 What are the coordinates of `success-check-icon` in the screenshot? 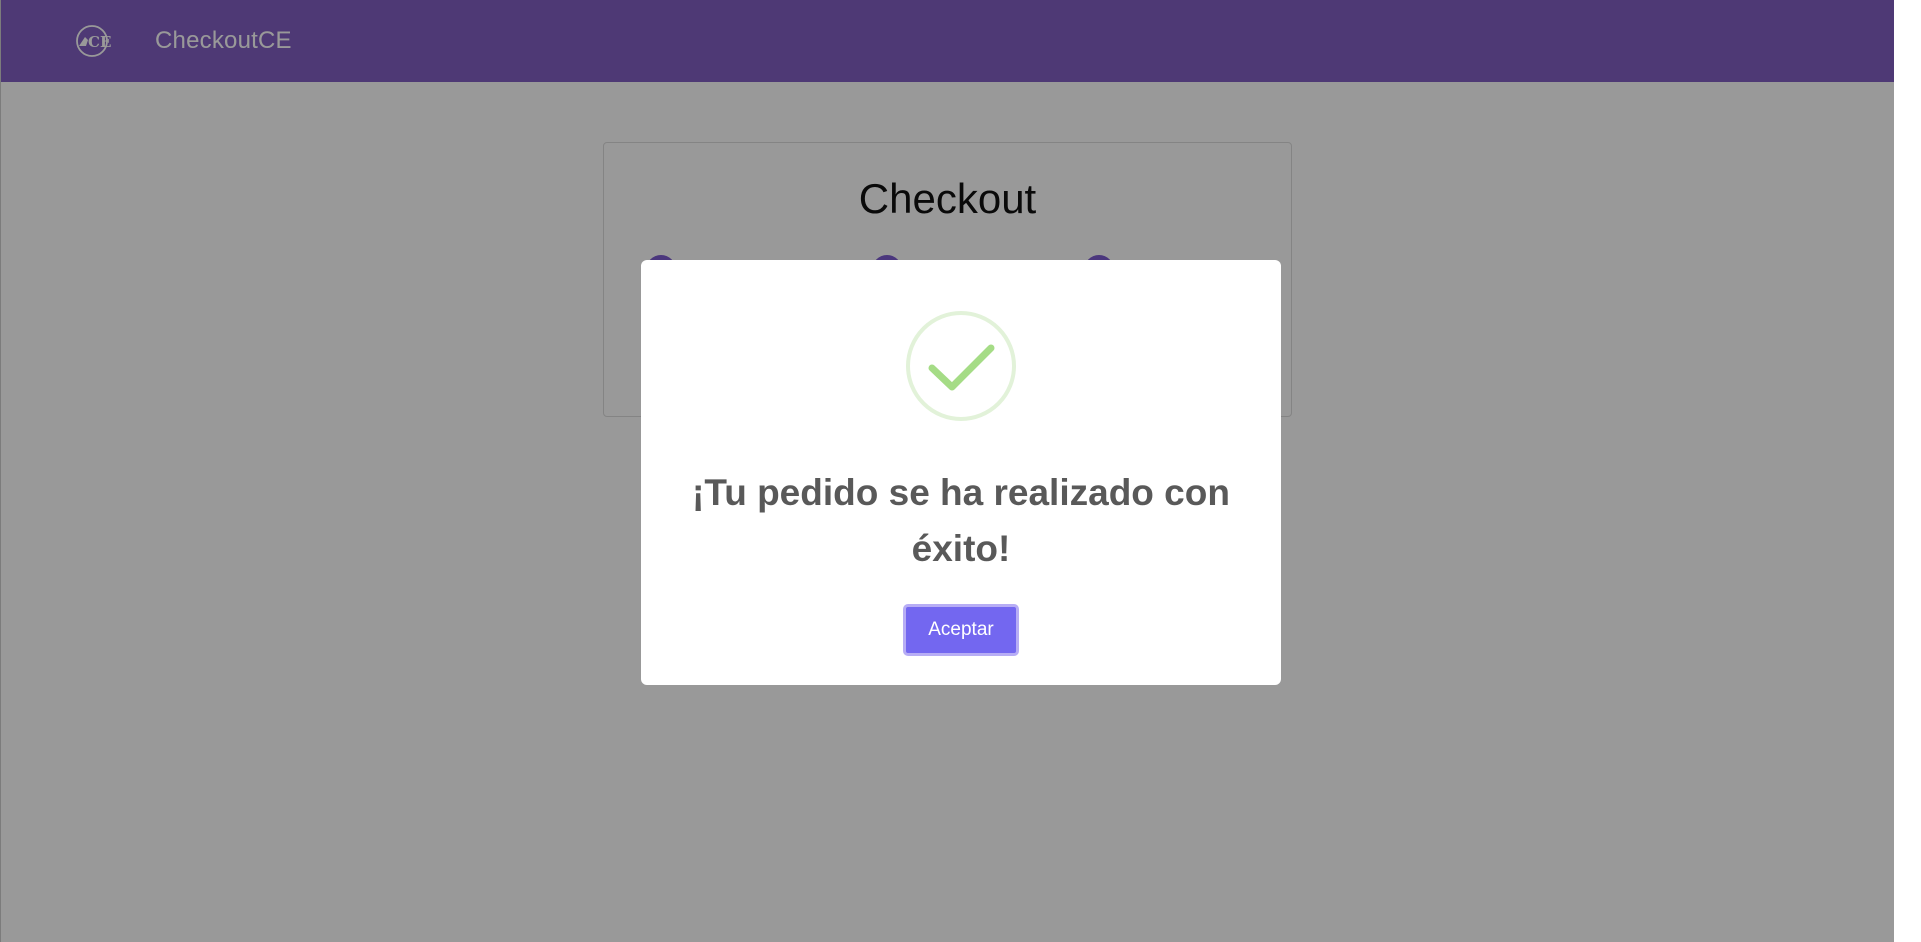 It's located at (961, 366).